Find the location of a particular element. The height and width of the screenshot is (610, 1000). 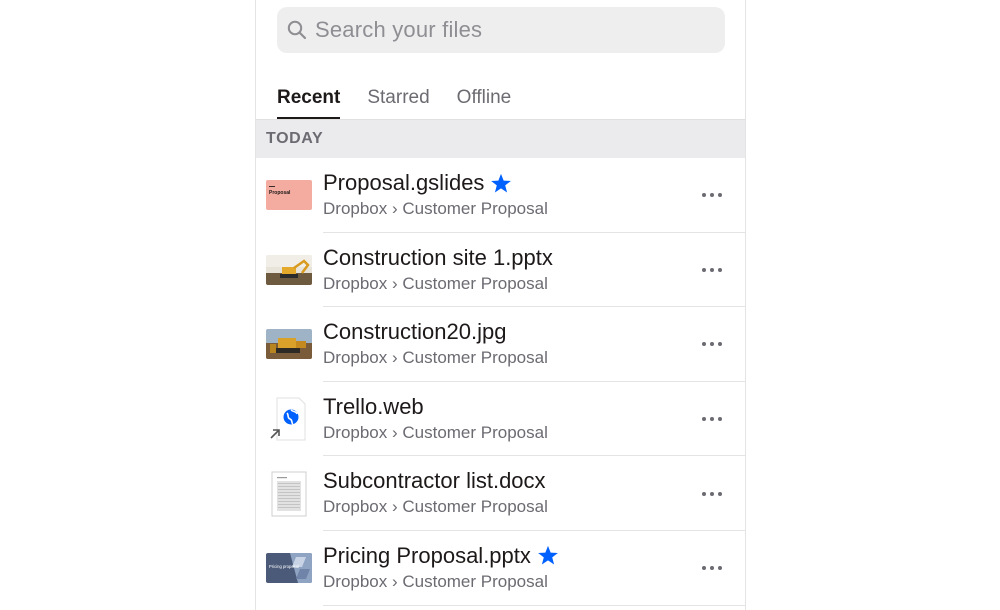

tab-offline: Offline is located at coordinates (484, 102).